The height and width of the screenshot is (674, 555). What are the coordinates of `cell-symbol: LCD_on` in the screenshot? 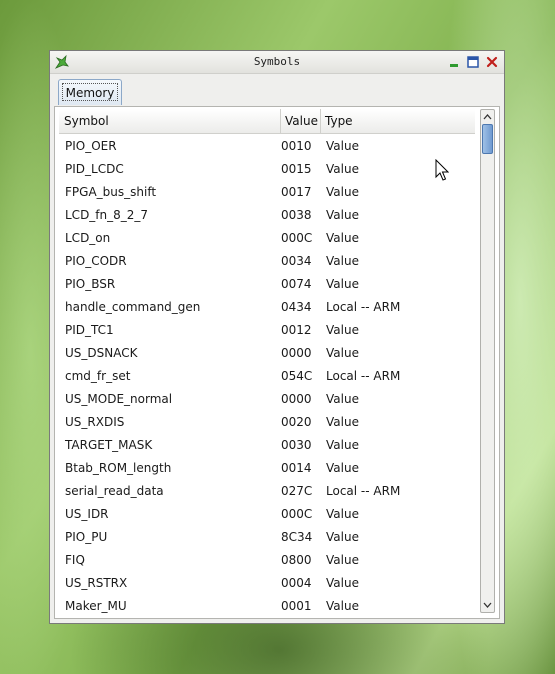 It's located at (88, 238).